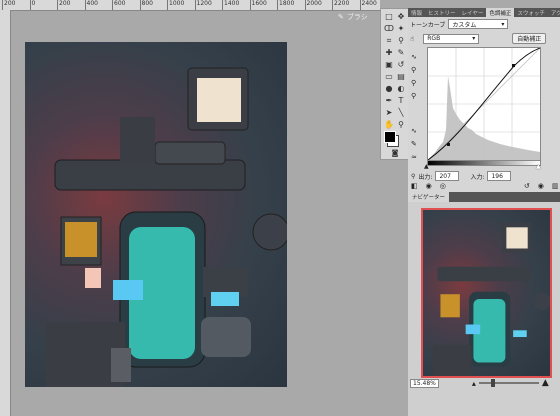 This screenshot has width=560, height=416. Describe the element at coordinates (492, 383) in the screenshot. I see `zoom-slider-handle` at that location.